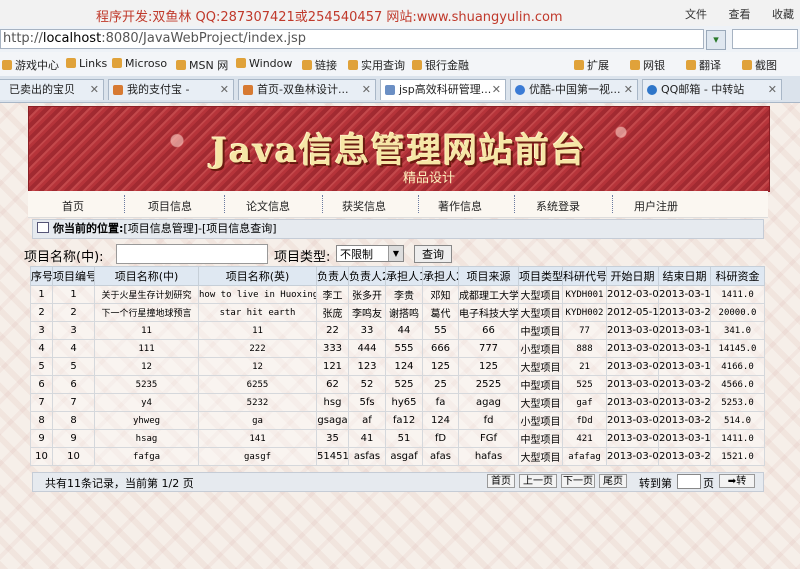 The width and height of the screenshot is (800, 569). Describe the element at coordinates (257, 456) in the screenshot. I see `table-cell: gasgf` at that location.